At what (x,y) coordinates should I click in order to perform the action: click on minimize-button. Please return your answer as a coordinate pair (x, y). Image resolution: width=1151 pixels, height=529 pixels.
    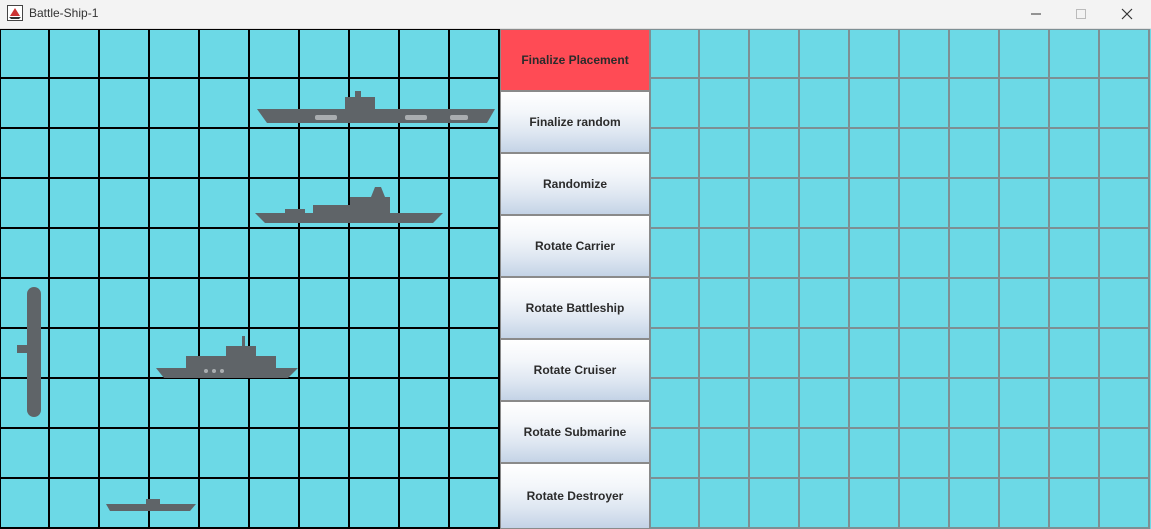
    Looking at the image, I should click on (1036, 14).